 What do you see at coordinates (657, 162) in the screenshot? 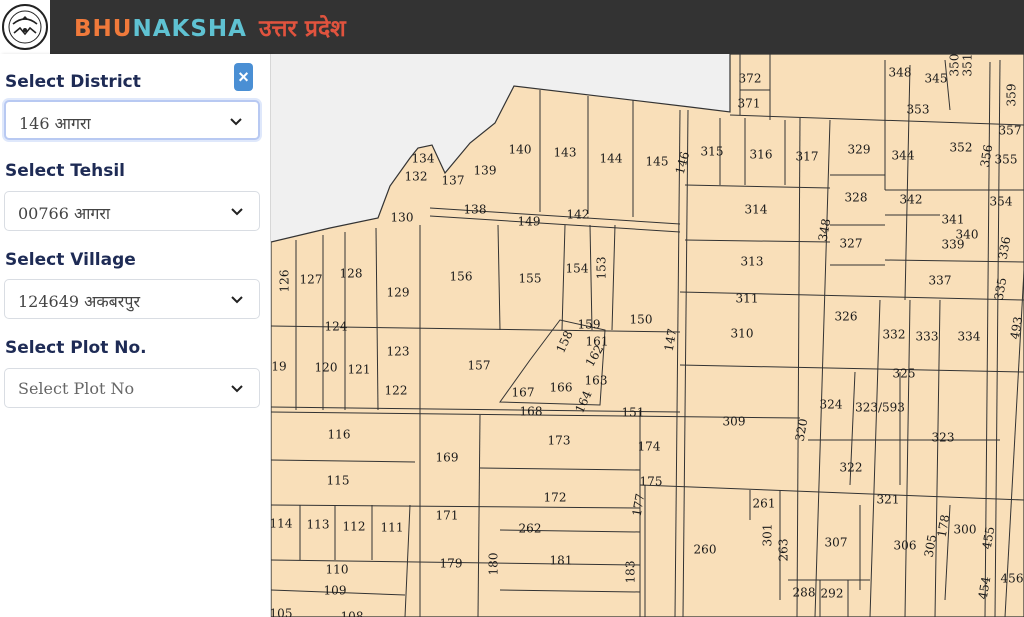
I see `plot-number-145: 145` at bounding box center [657, 162].